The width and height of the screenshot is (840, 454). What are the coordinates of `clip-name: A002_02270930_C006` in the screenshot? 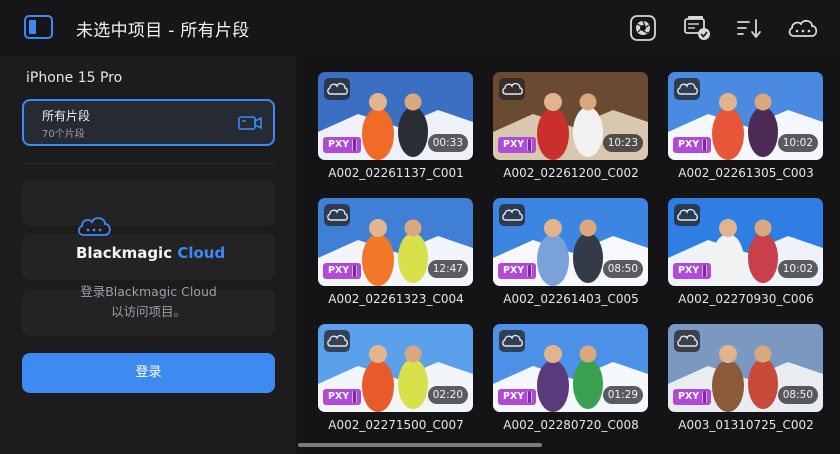 It's located at (746, 299).